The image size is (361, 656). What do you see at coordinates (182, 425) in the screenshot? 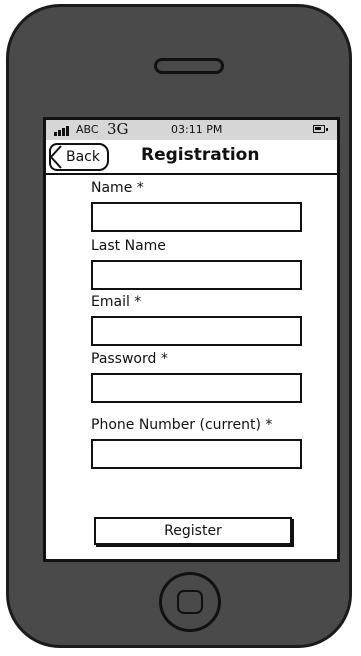
I see `phone-number-label: Phone Number (current) *` at bounding box center [182, 425].